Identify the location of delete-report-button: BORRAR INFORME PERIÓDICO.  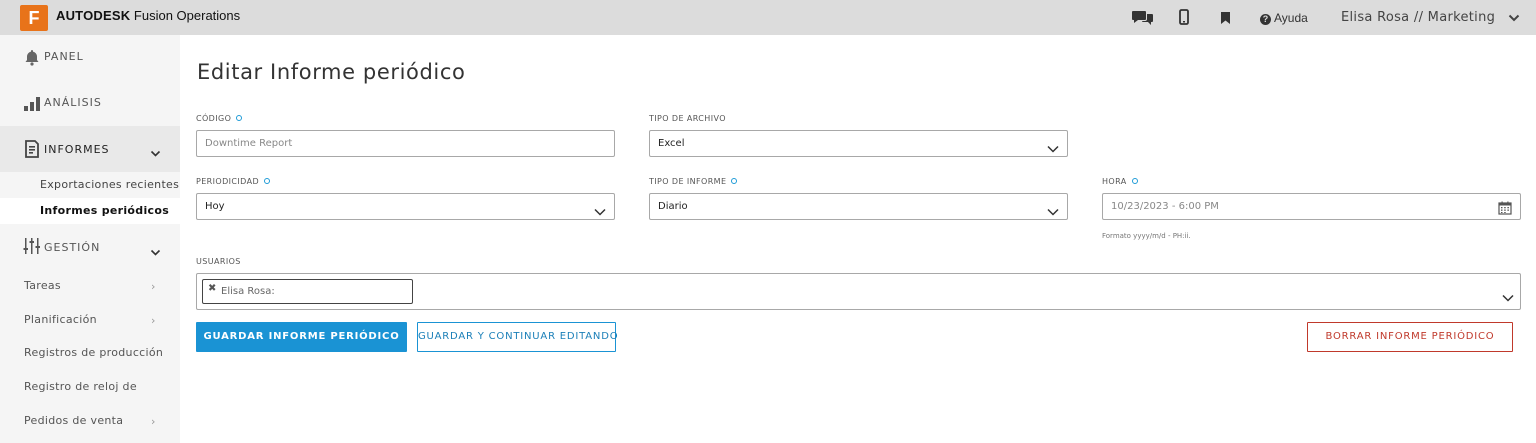
(1410, 337).